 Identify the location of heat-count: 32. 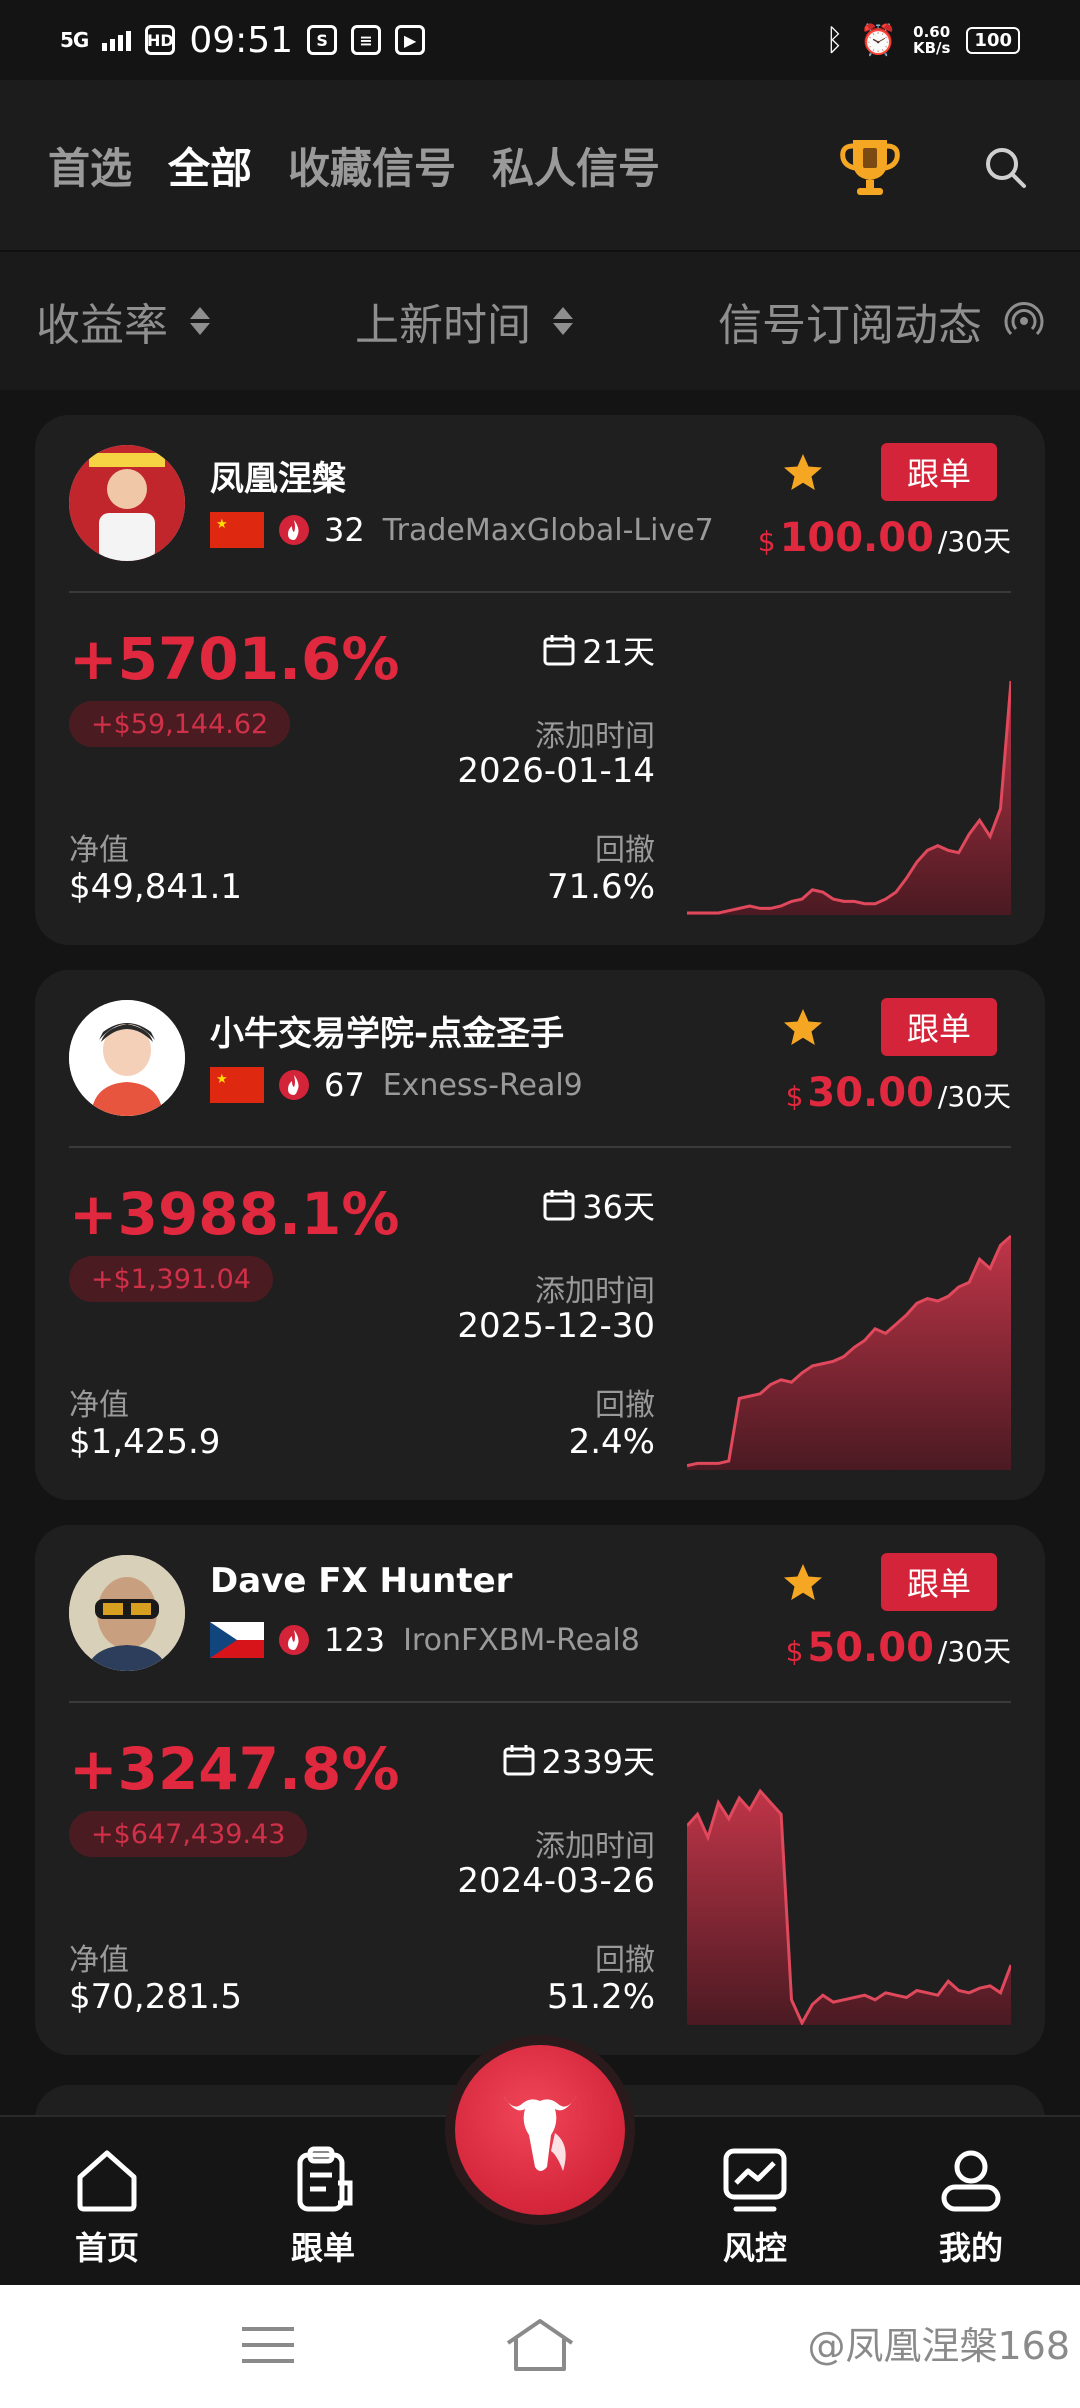
(344, 530).